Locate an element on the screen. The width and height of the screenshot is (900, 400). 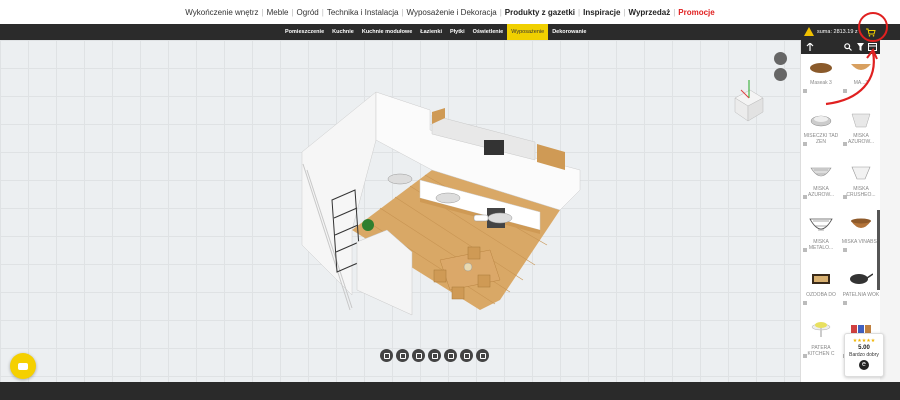
annotation-arrow is located at coordinates (851, 77).